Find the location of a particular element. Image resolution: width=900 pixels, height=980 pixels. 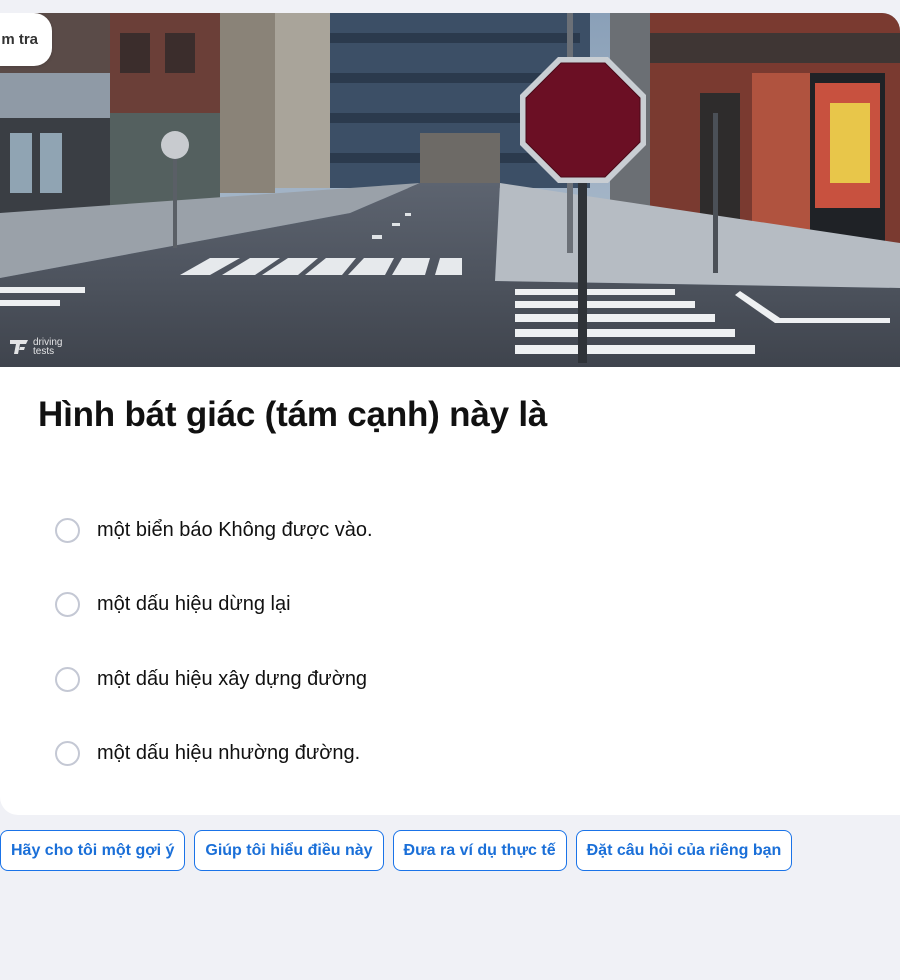

drivingtests-logo: driving tests is located at coordinates (35, 347).